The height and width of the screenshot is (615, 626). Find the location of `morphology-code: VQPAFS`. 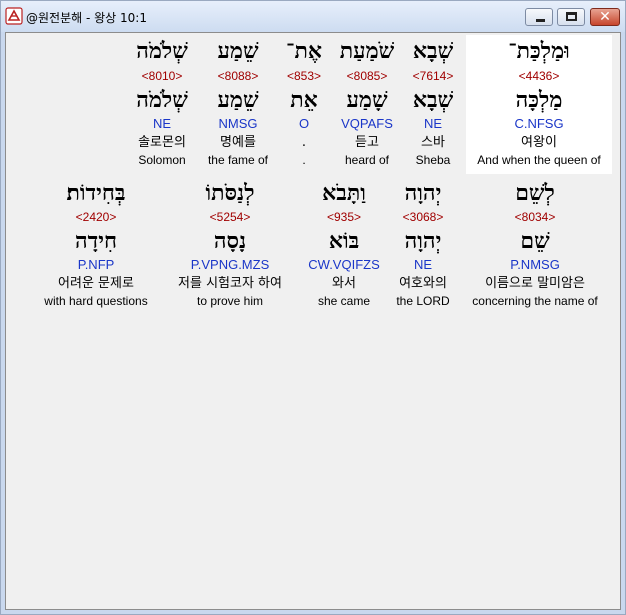

morphology-code: VQPAFS is located at coordinates (367, 123).